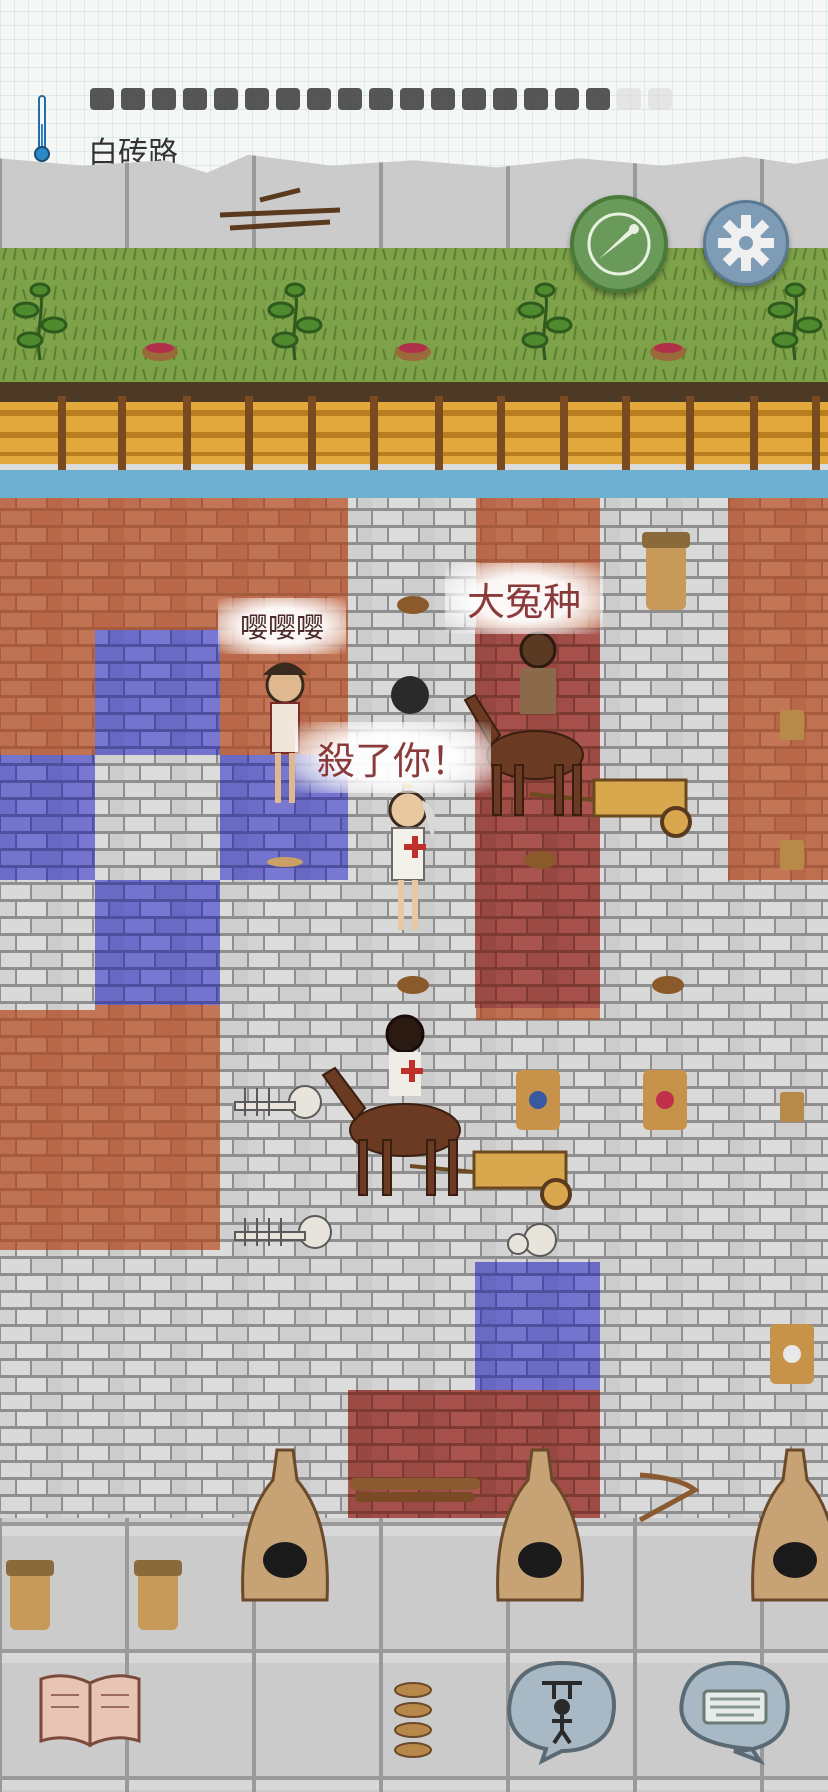 This screenshot has height=1792, width=828. Describe the element at coordinates (393, 757) in the screenshot. I see `speech-bubble: 殺了你！` at that location.